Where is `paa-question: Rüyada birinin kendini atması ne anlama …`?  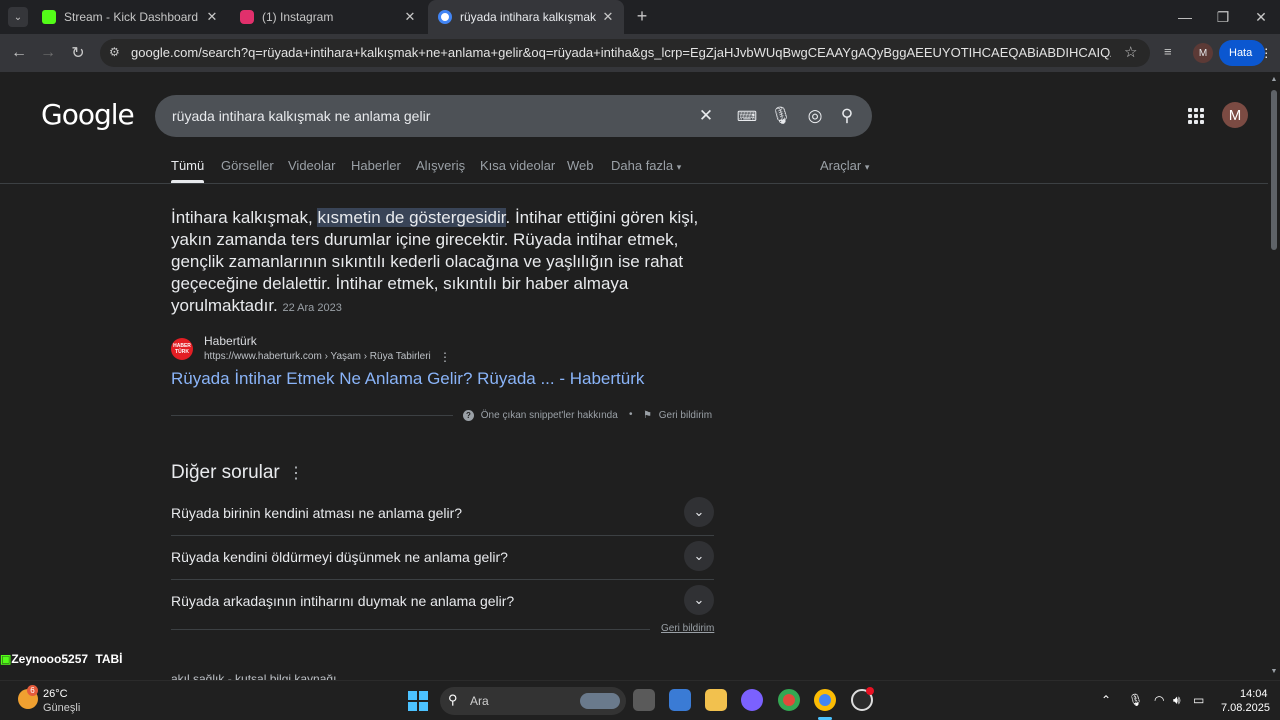 paa-question: Rüyada birinin kendini atması ne anlama … is located at coordinates (442, 514).